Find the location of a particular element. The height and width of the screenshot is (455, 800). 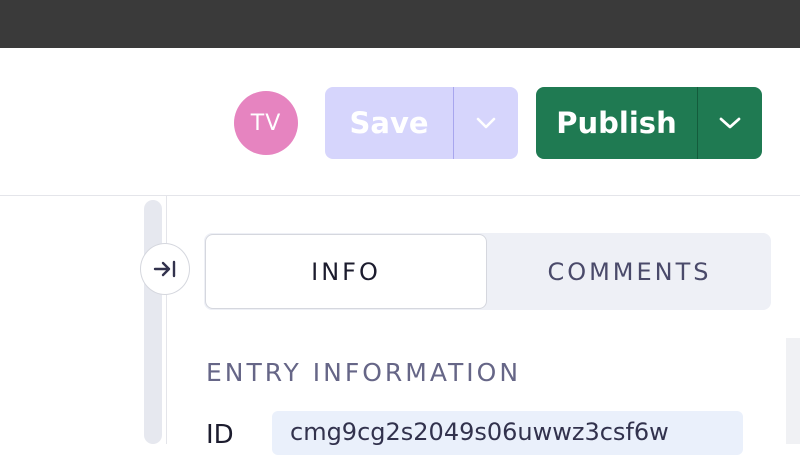

window-top-bar is located at coordinates (400, 24).